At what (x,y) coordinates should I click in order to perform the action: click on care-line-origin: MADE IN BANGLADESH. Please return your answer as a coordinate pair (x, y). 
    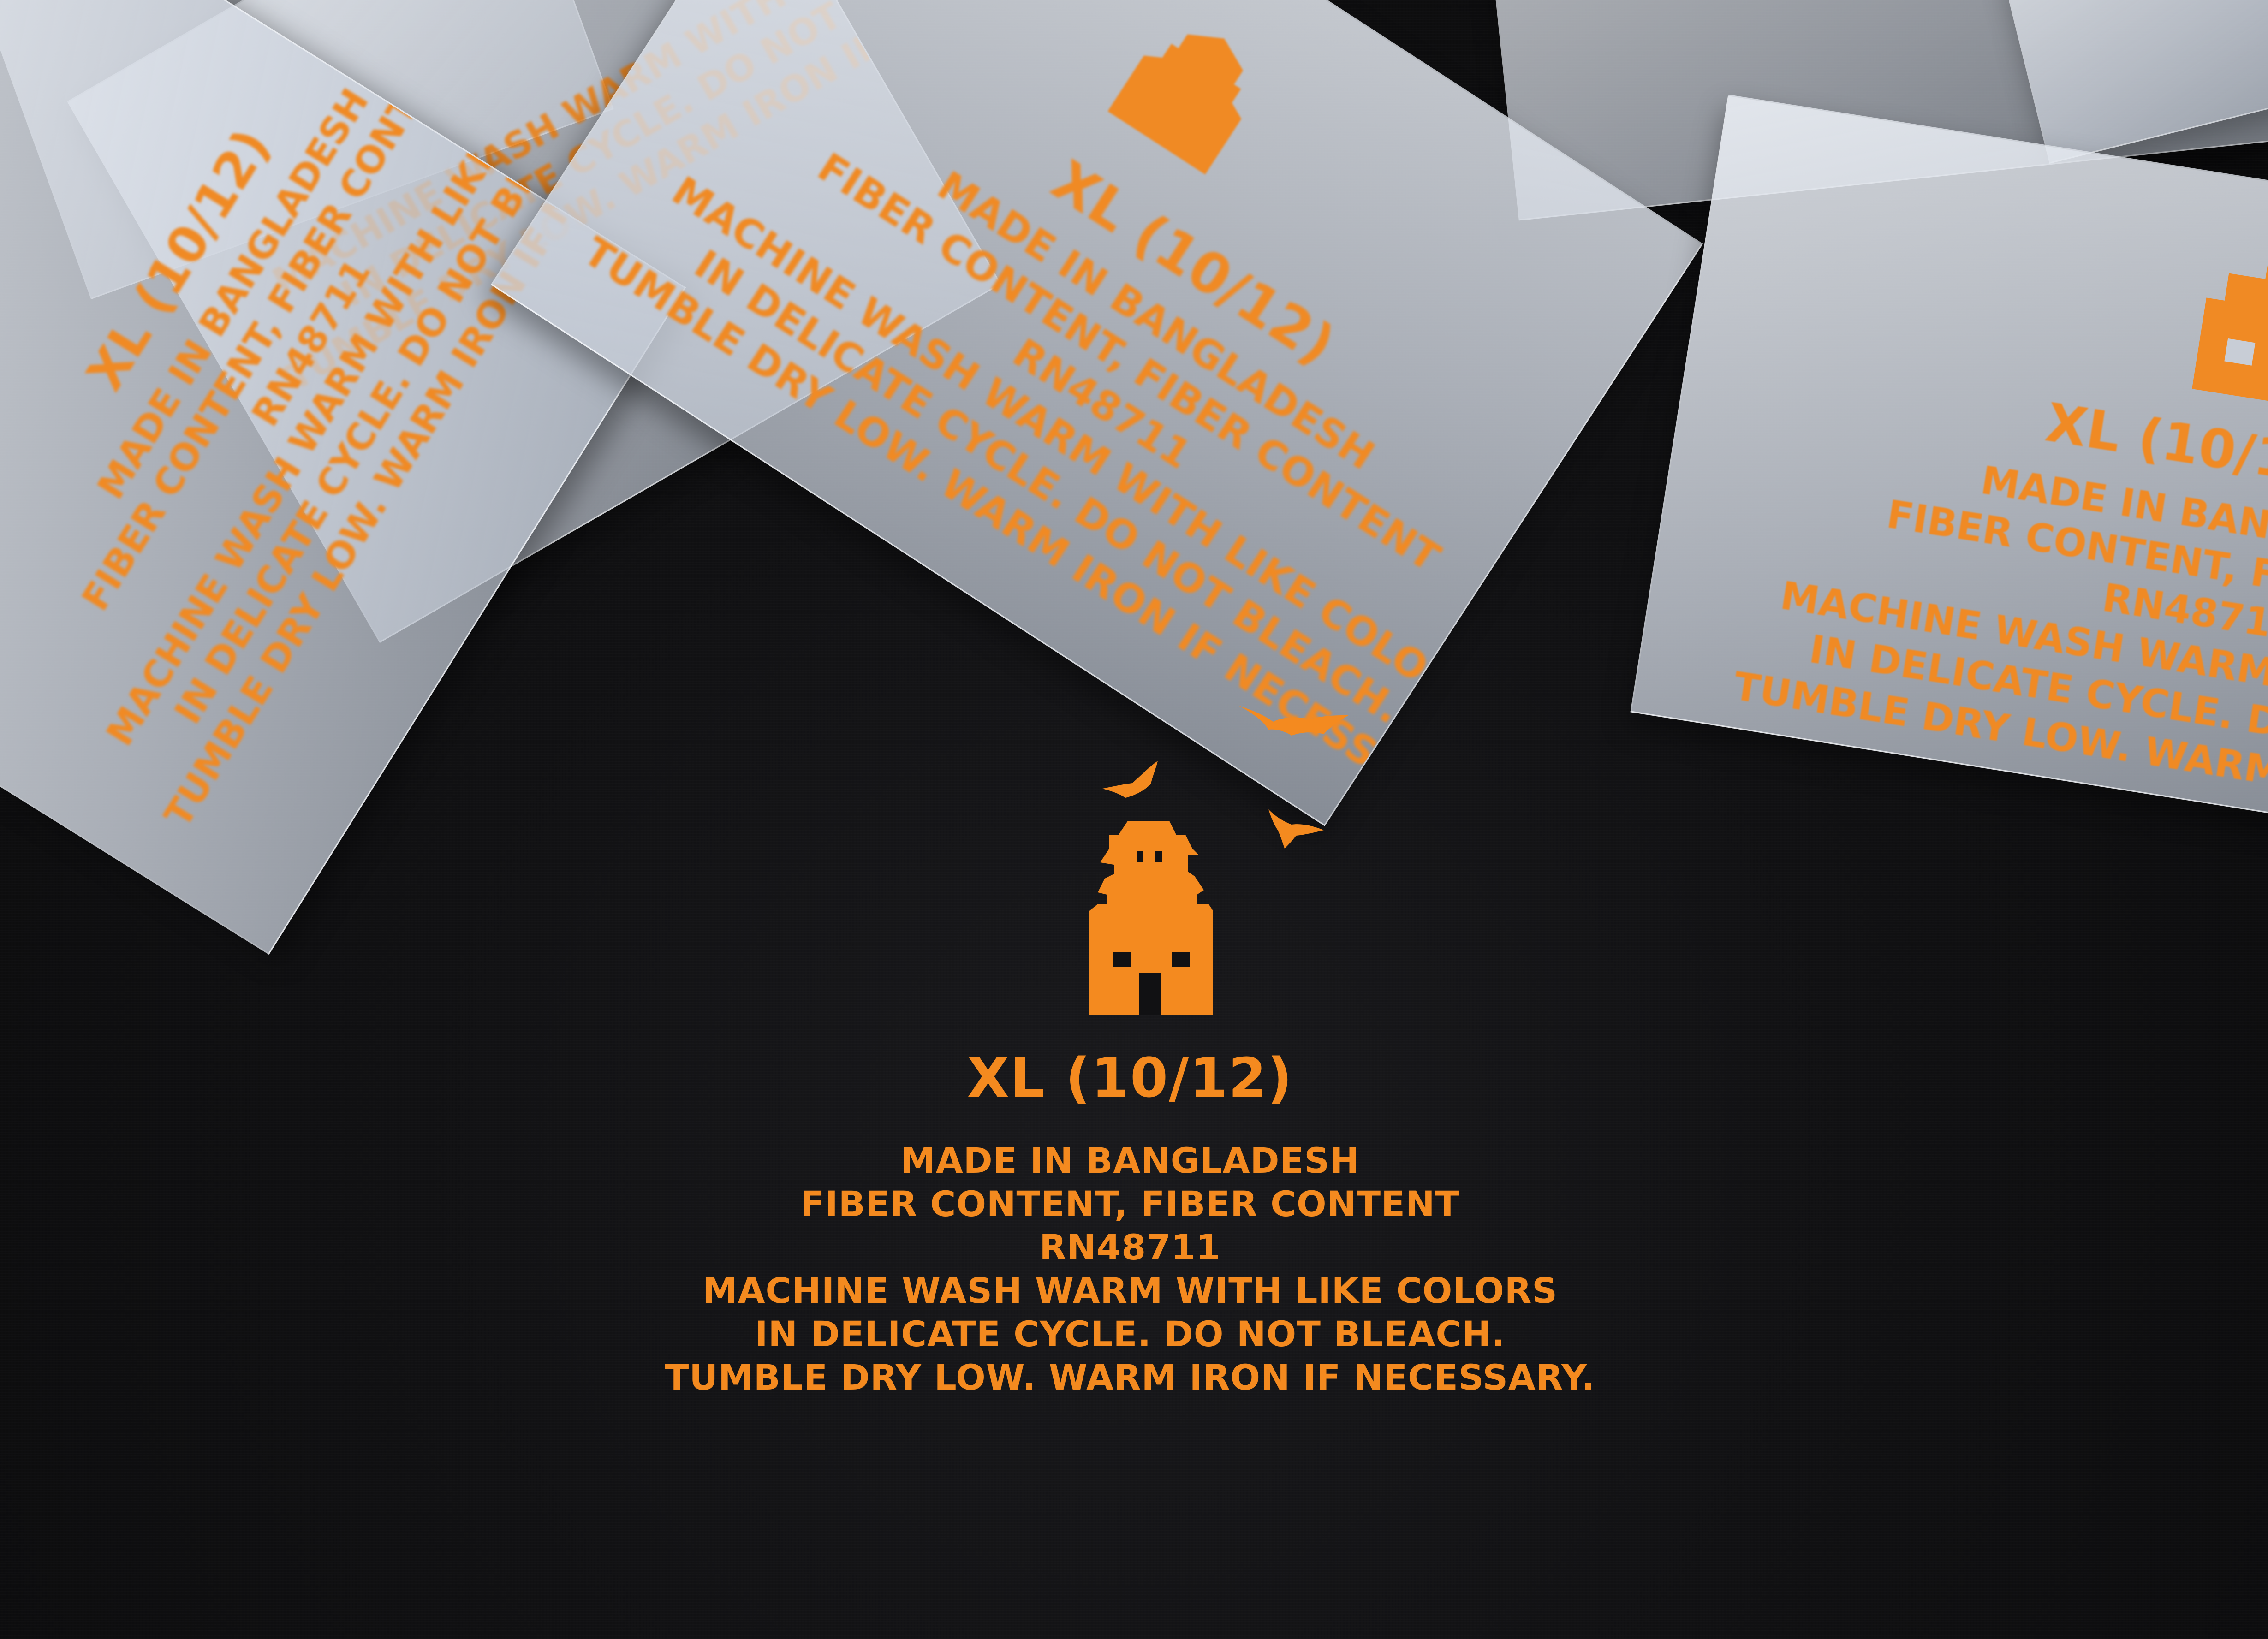
    Looking at the image, I should click on (1130, 1160).